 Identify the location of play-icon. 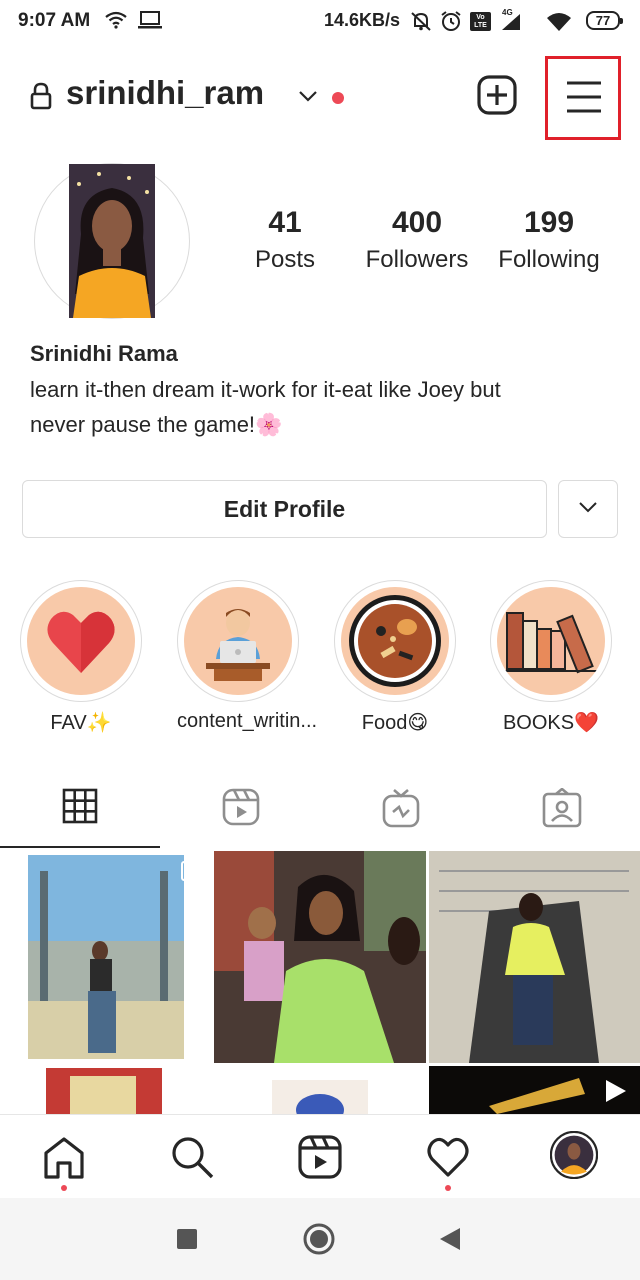
(616, 1091).